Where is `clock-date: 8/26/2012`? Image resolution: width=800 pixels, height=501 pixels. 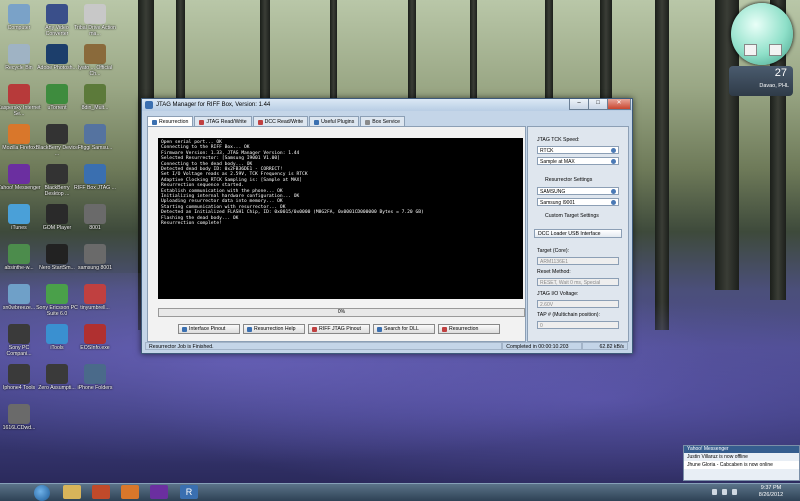 clock-date: 8/26/2012 is located at coordinates (771, 495).